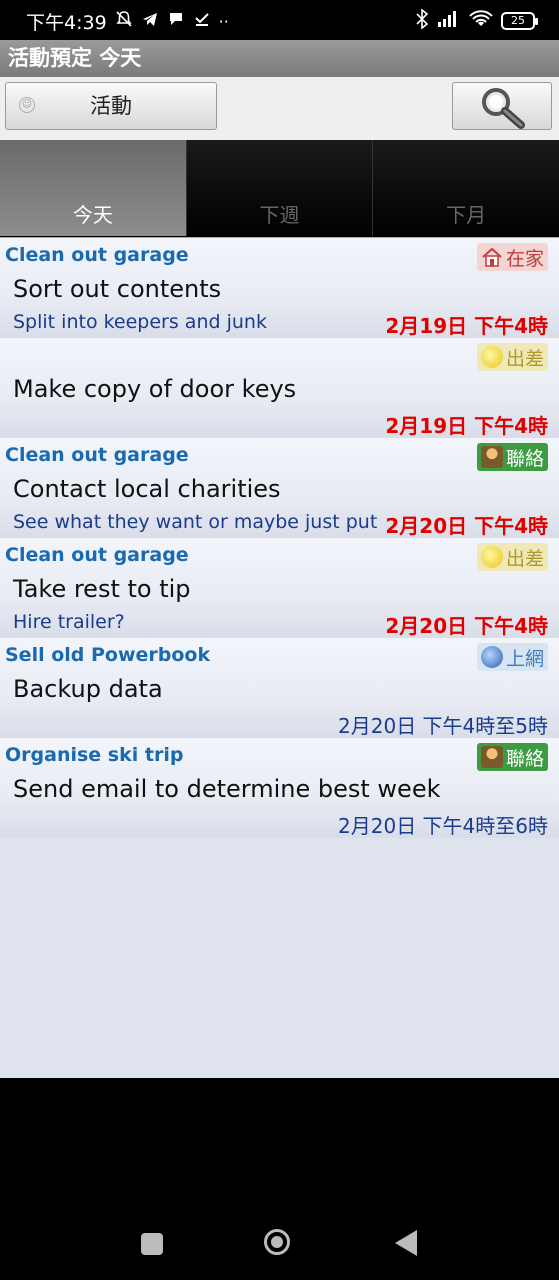  I want to click on task-title: Sort out contents, so click(117, 289).